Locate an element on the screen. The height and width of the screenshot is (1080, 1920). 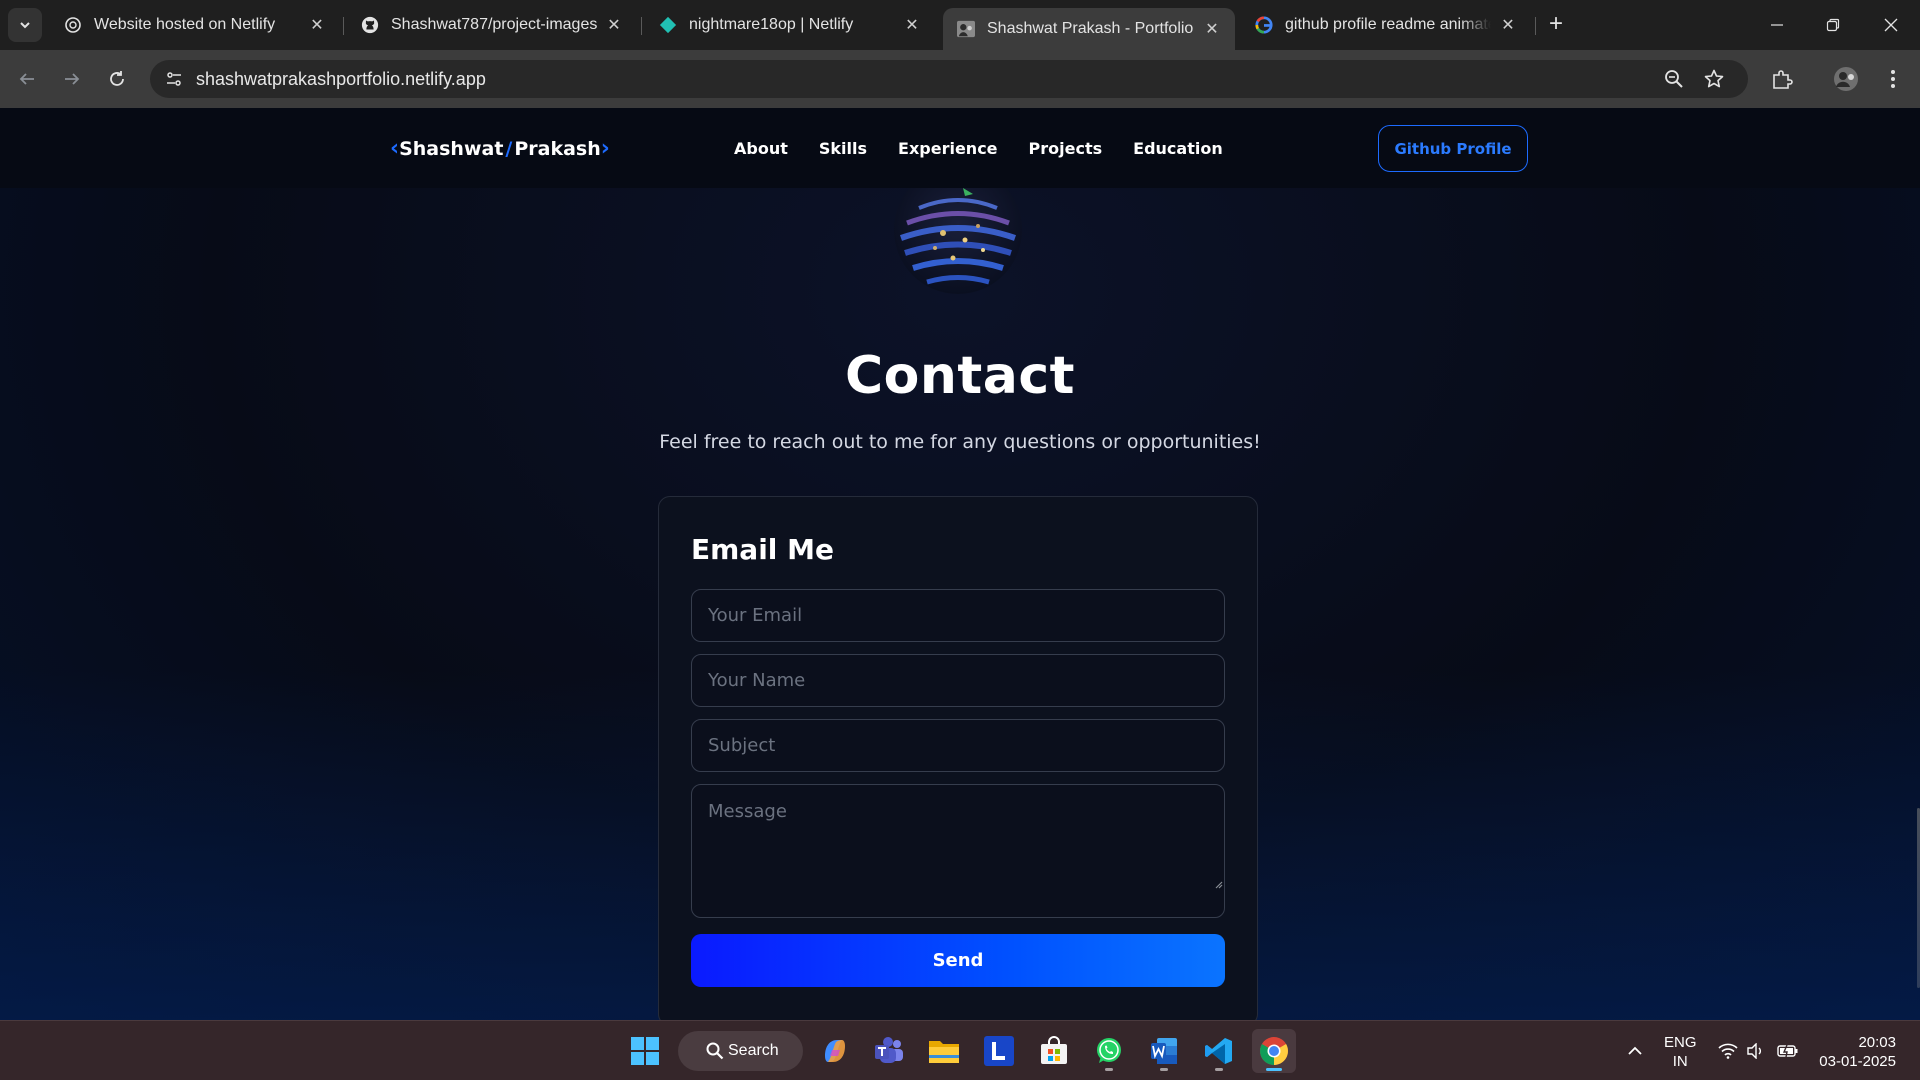
battery-status is located at coordinates (1788, 1050).